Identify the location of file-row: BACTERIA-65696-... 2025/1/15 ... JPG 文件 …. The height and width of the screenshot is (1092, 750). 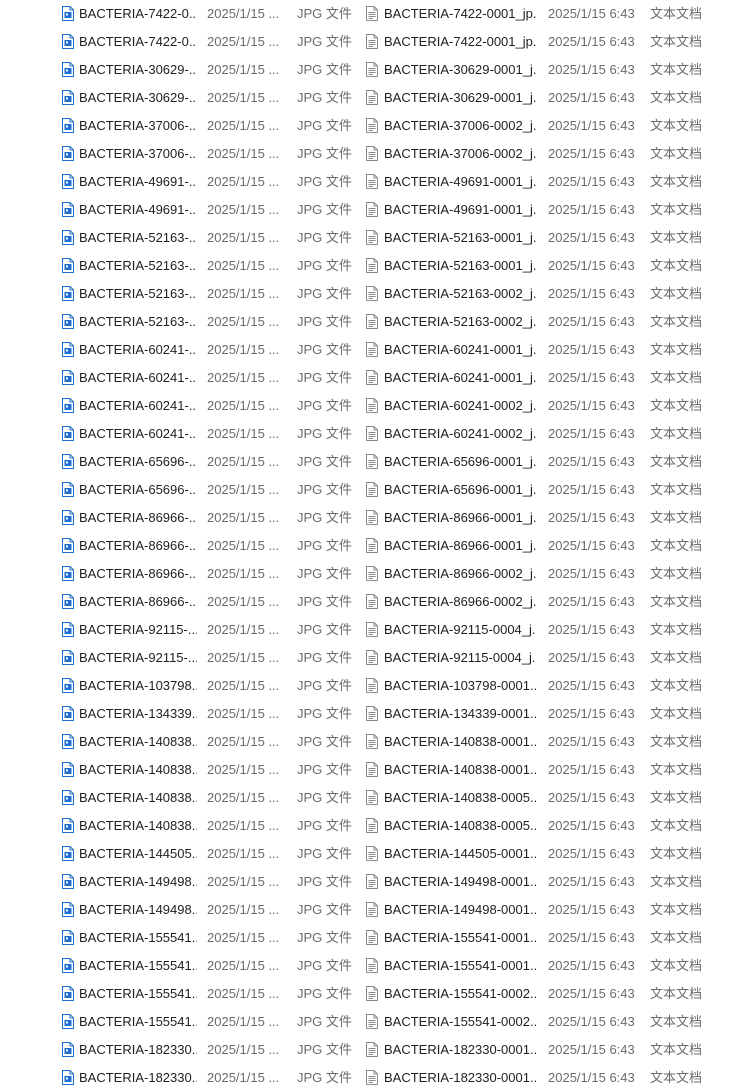
(375, 490).